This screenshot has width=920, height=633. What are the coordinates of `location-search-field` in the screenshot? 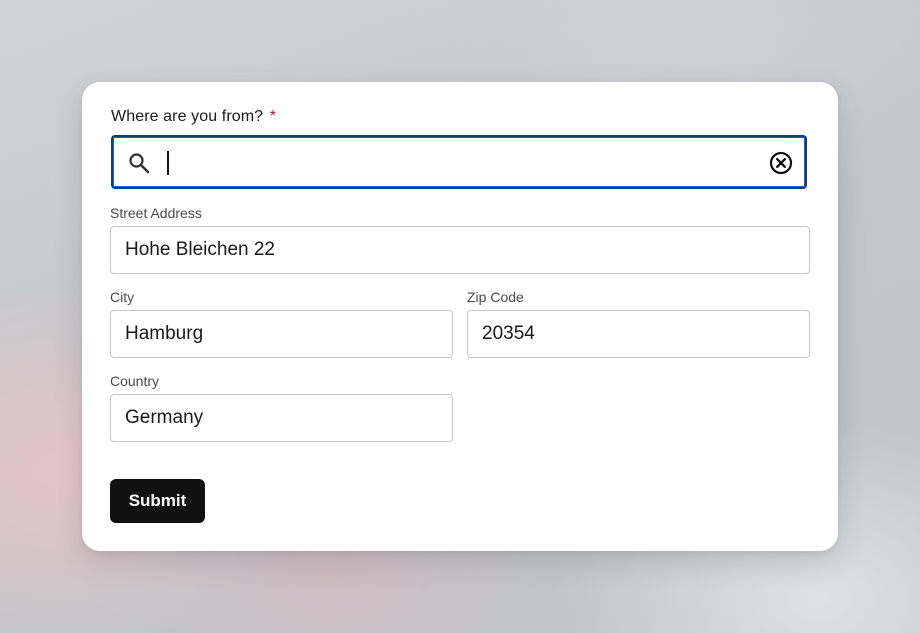 It's located at (459, 162).